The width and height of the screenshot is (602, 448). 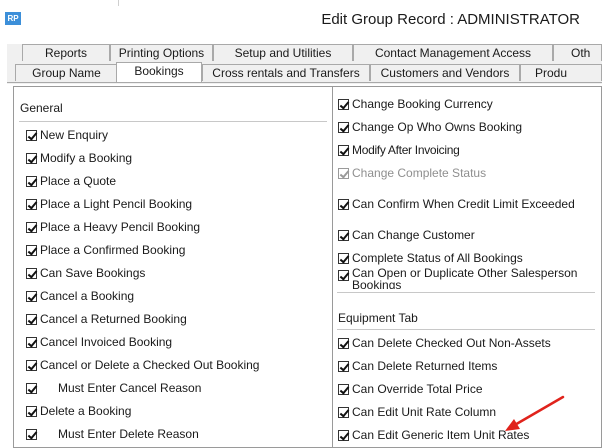 What do you see at coordinates (159, 72) in the screenshot?
I see `tab-bookings: Bookings` at bounding box center [159, 72].